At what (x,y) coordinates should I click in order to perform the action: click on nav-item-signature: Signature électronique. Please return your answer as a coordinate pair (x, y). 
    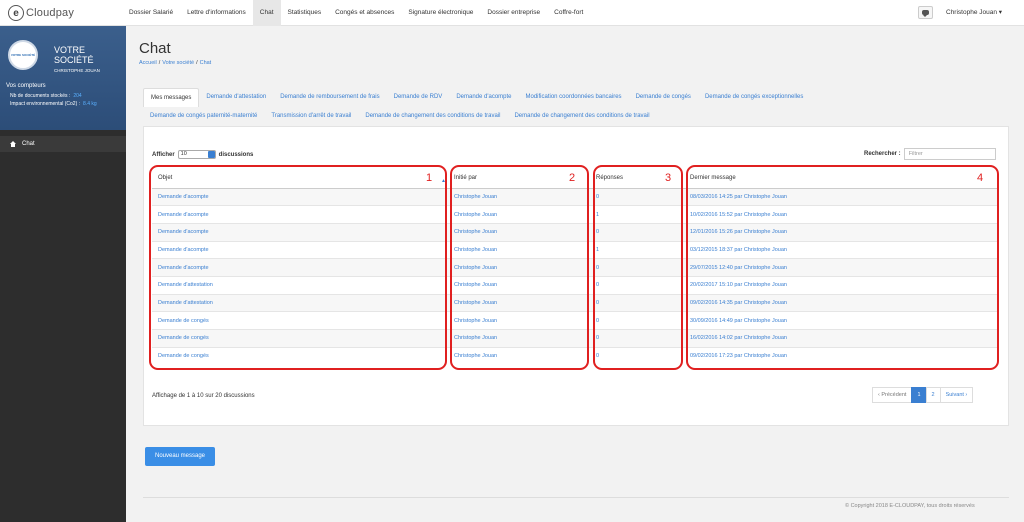
    Looking at the image, I should click on (440, 13).